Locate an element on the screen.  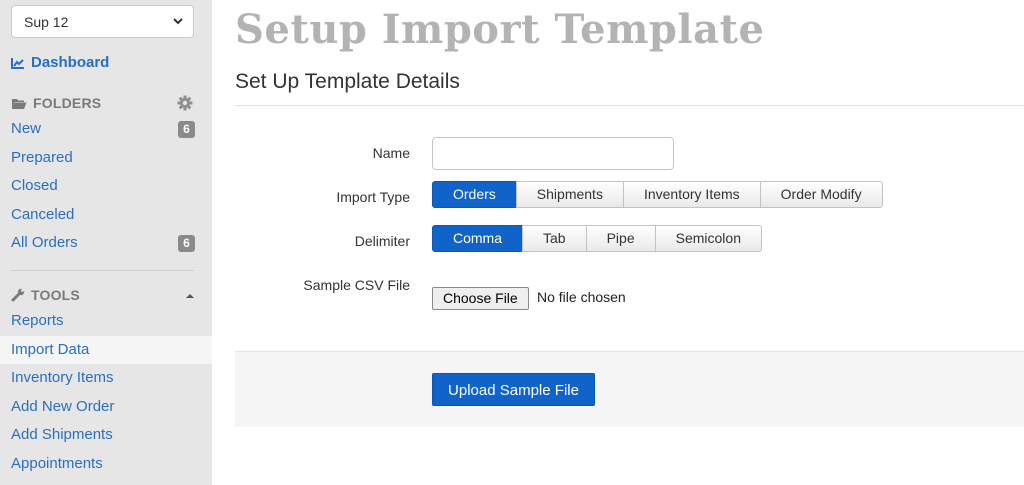
sidebar-item-new: New 6 is located at coordinates (106, 129).